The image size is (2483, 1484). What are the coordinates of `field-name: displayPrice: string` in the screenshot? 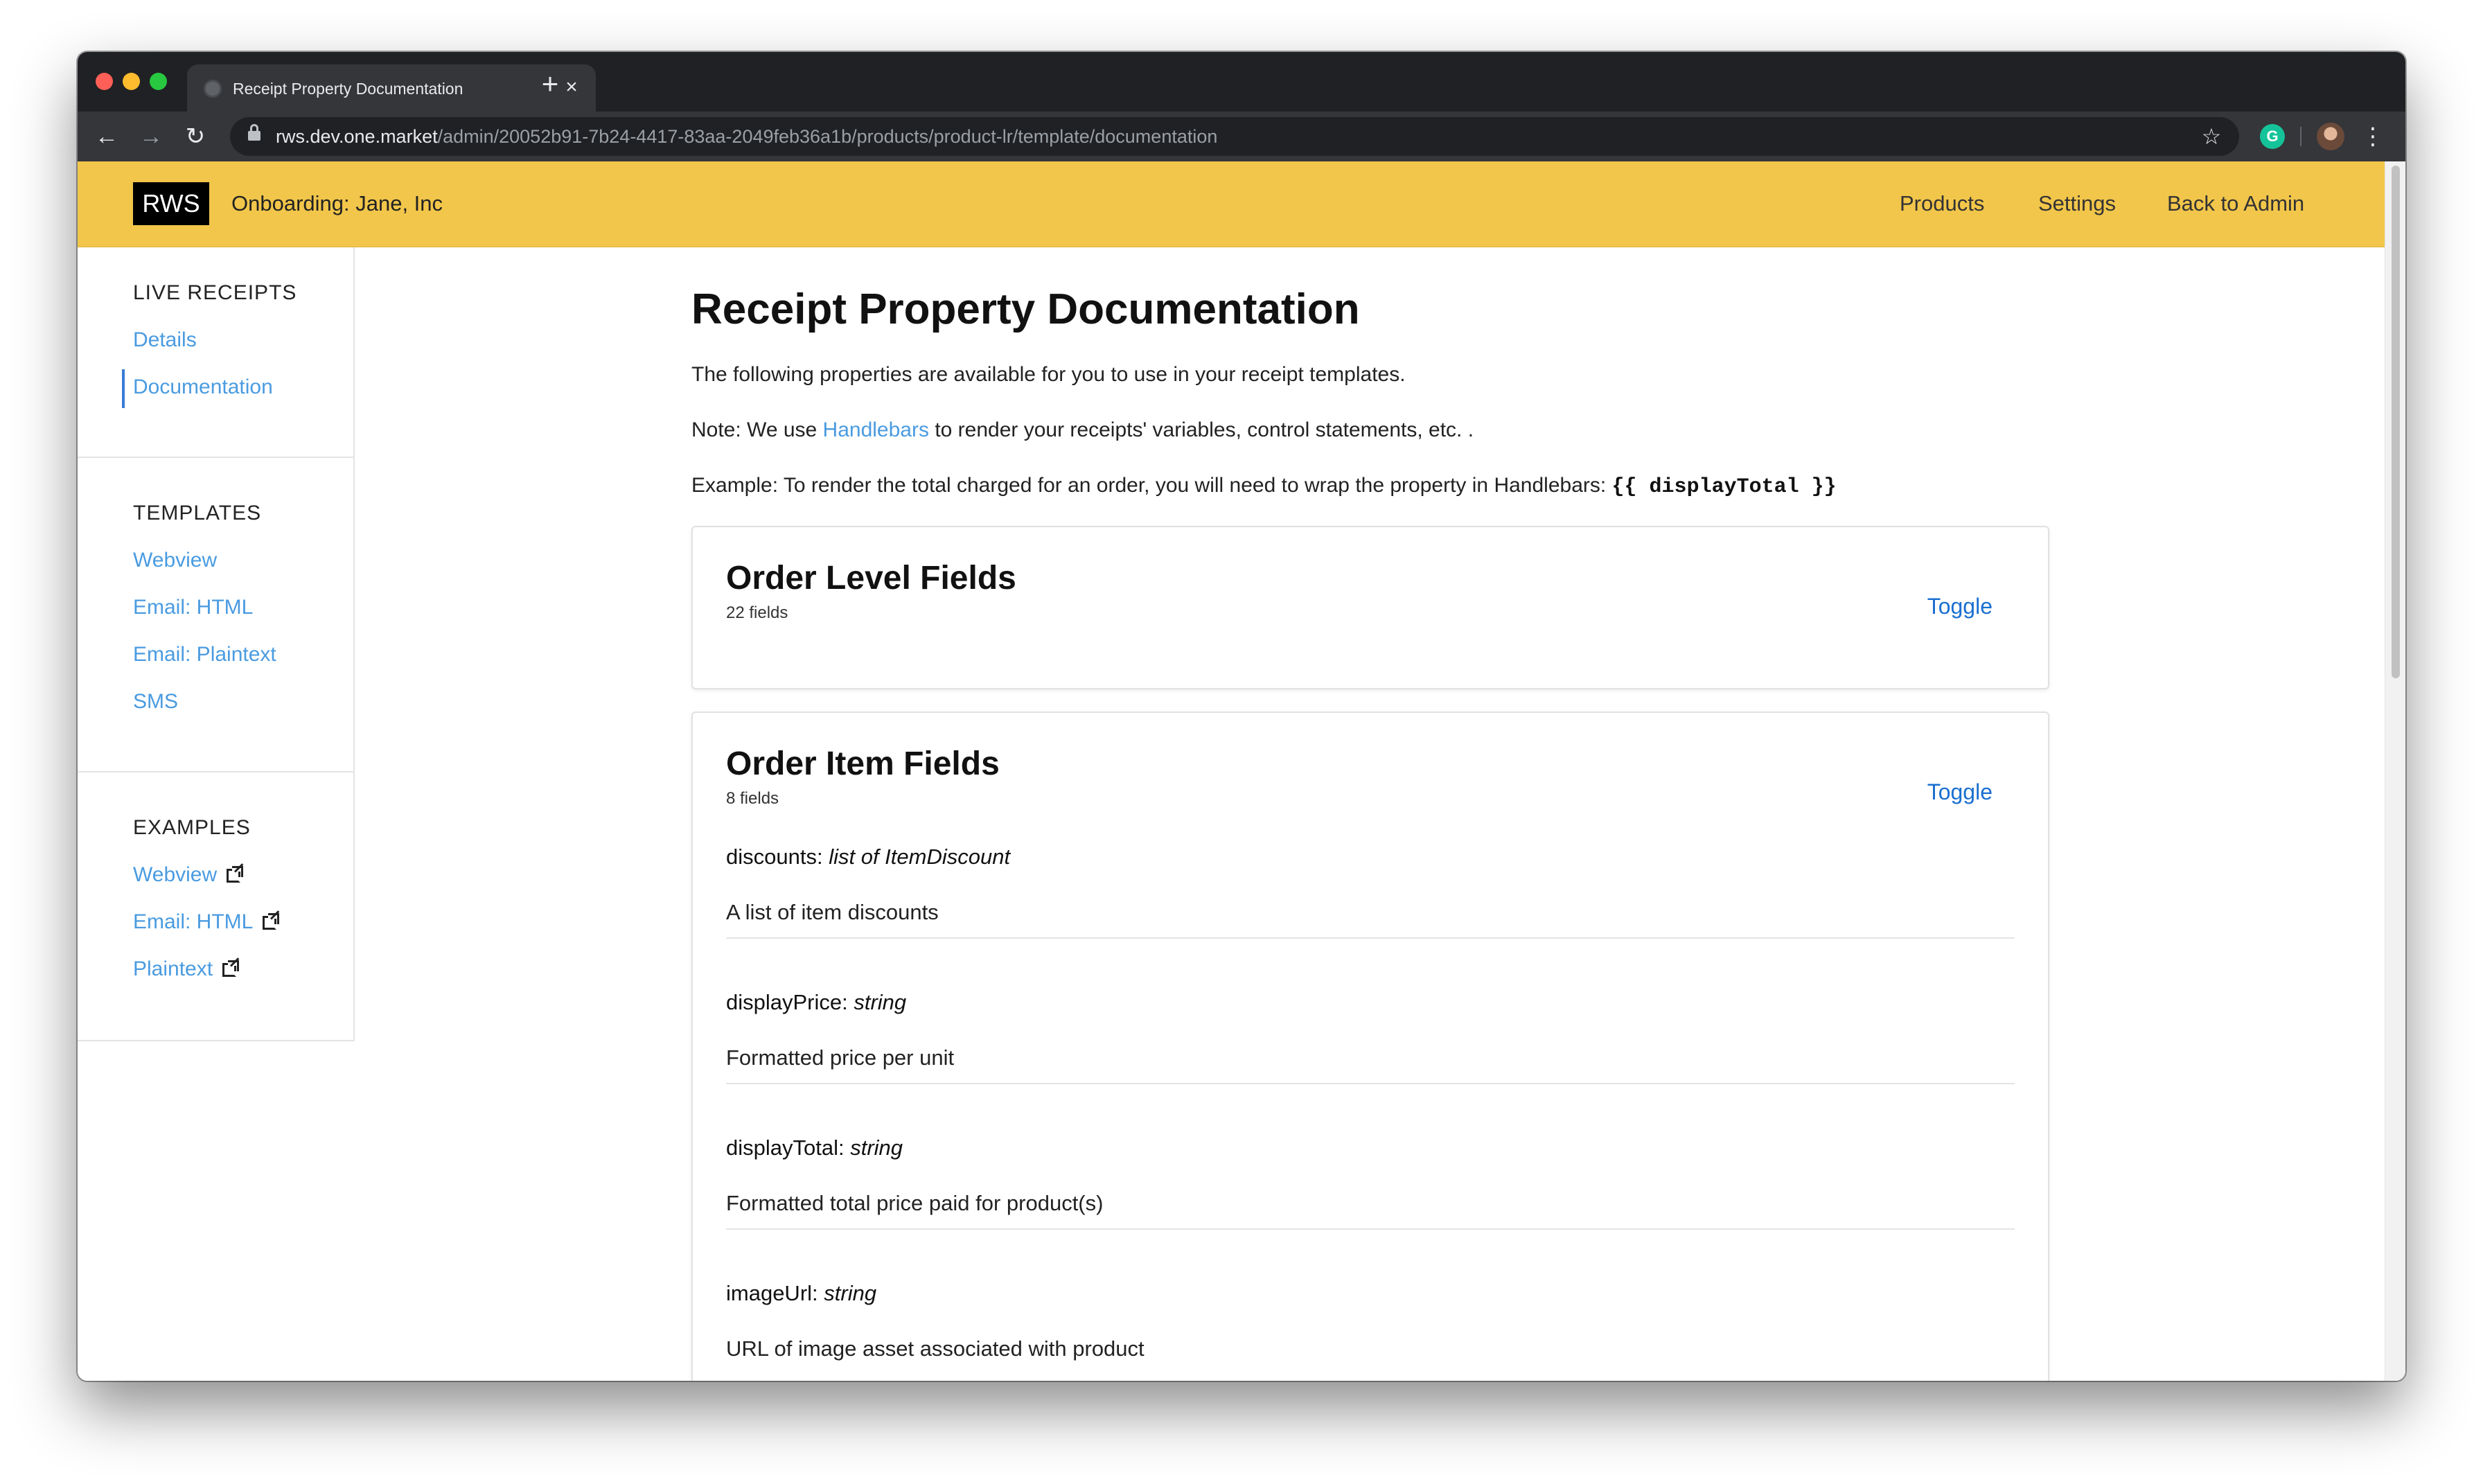 It's located at (817, 1002).